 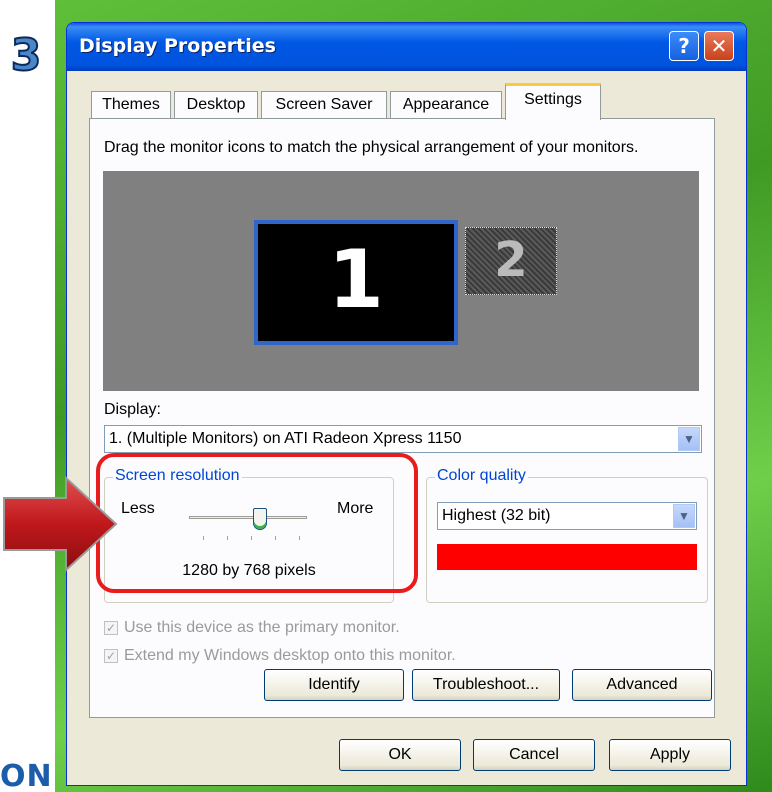 What do you see at coordinates (496, 515) in the screenshot?
I see `color-quality-value: Highest (32 bit)` at bounding box center [496, 515].